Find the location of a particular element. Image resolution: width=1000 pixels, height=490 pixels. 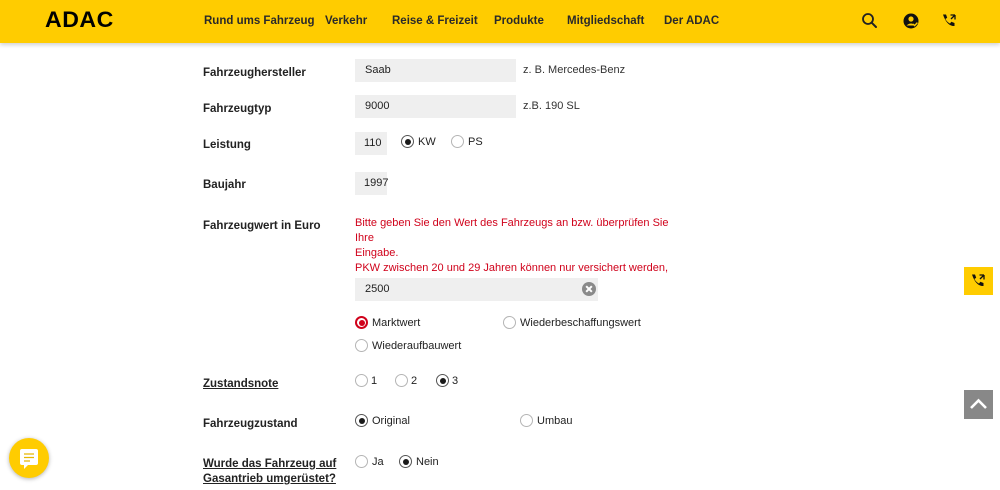

nav-produkte: Produkte is located at coordinates (519, 21).